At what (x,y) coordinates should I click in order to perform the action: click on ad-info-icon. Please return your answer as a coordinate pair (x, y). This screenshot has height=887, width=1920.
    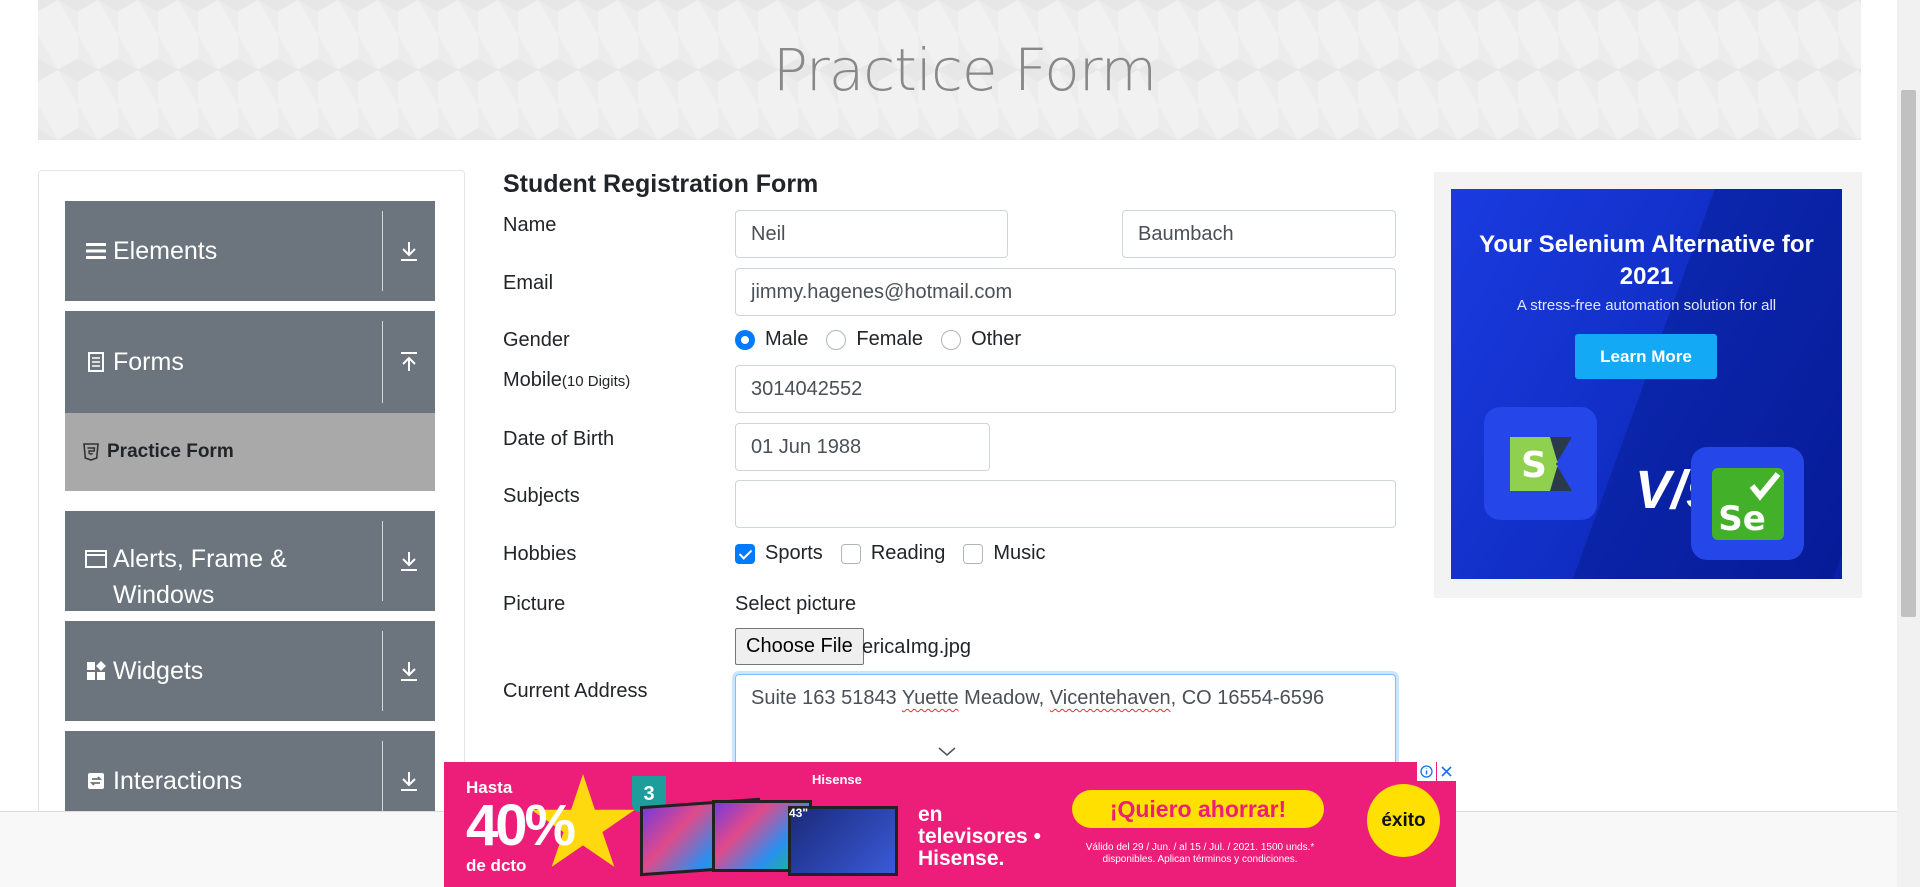
    Looking at the image, I should click on (1426, 771).